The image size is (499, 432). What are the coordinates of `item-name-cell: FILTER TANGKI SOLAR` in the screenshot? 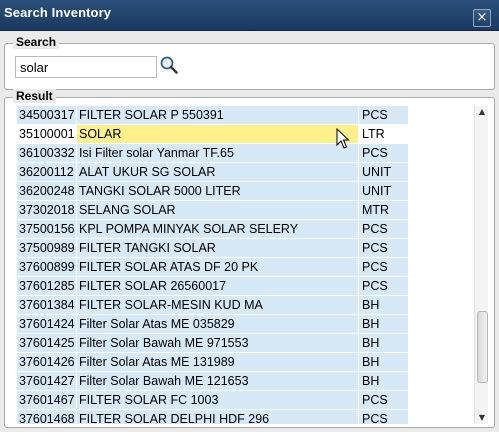 It's located at (217, 248).